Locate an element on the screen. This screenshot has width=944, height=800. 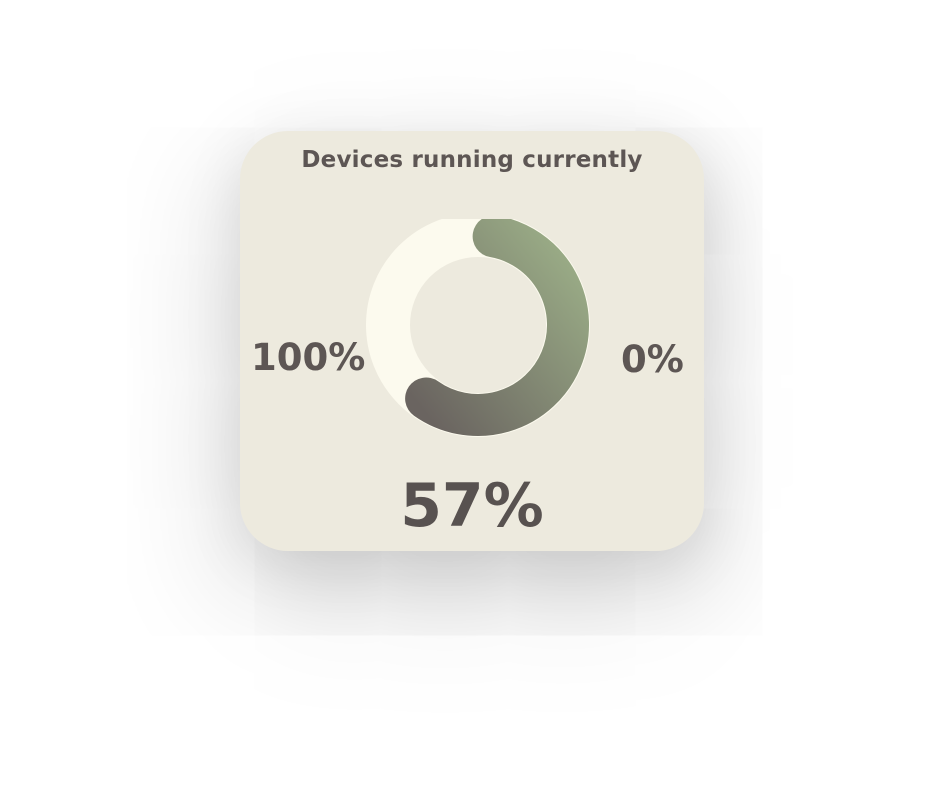
gauge-value: 57% is located at coordinates (472, 506).